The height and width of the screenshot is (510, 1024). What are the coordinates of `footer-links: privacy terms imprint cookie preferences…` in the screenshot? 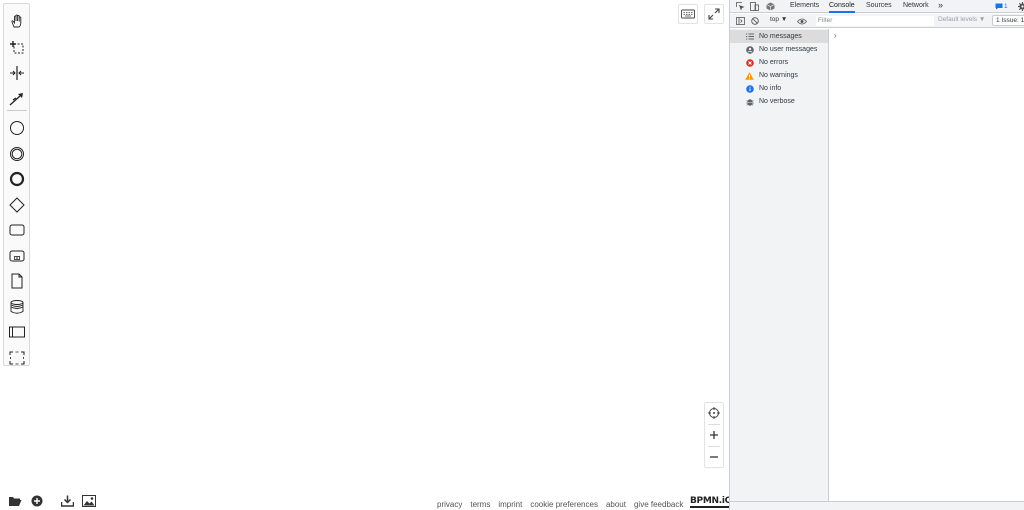 It's located at (564, 504).